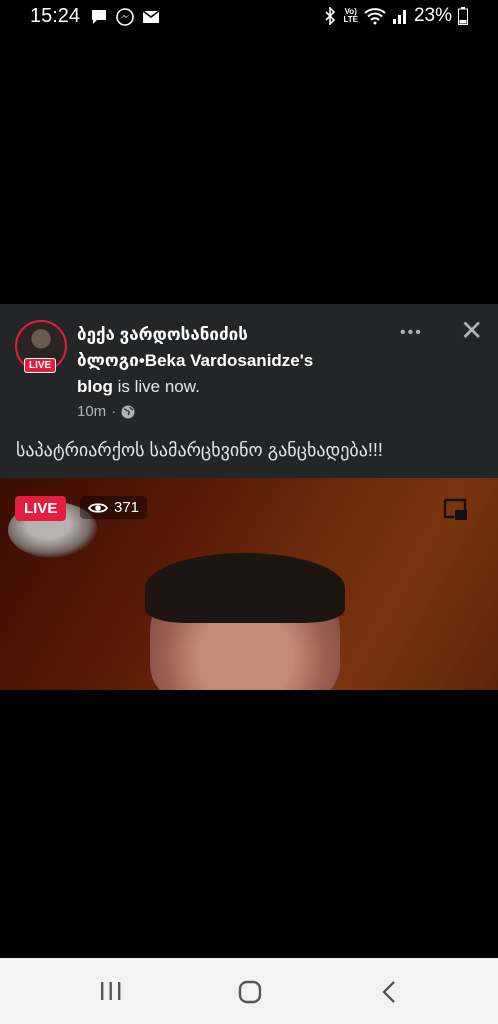 This screenshot has width=498, height=1024. Describe the element at coordinates (432, 15) in the screenshot. I see `battery-percent: 23%` at that location.